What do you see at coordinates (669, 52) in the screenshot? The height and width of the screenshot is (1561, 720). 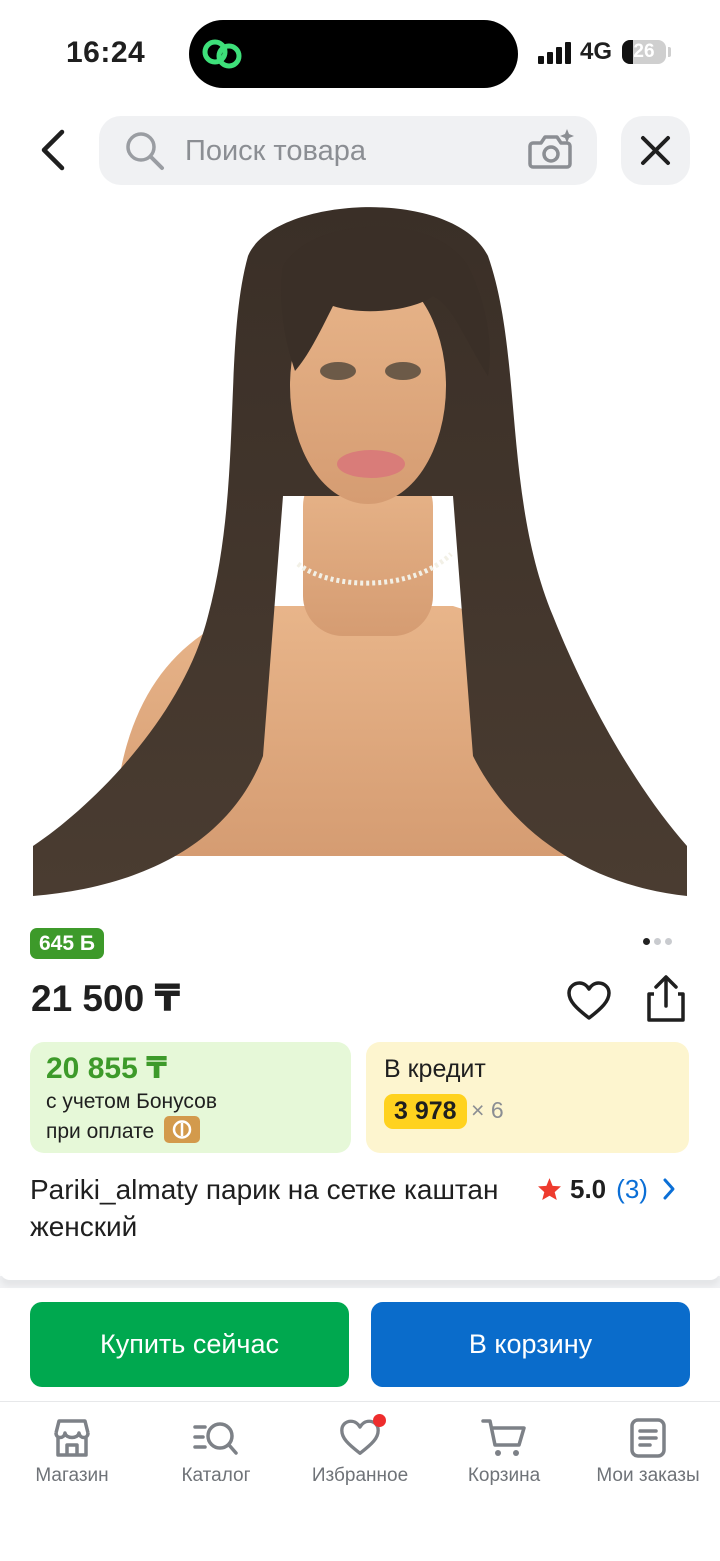 I see `battery-cap` at bounding box center [669, 52].